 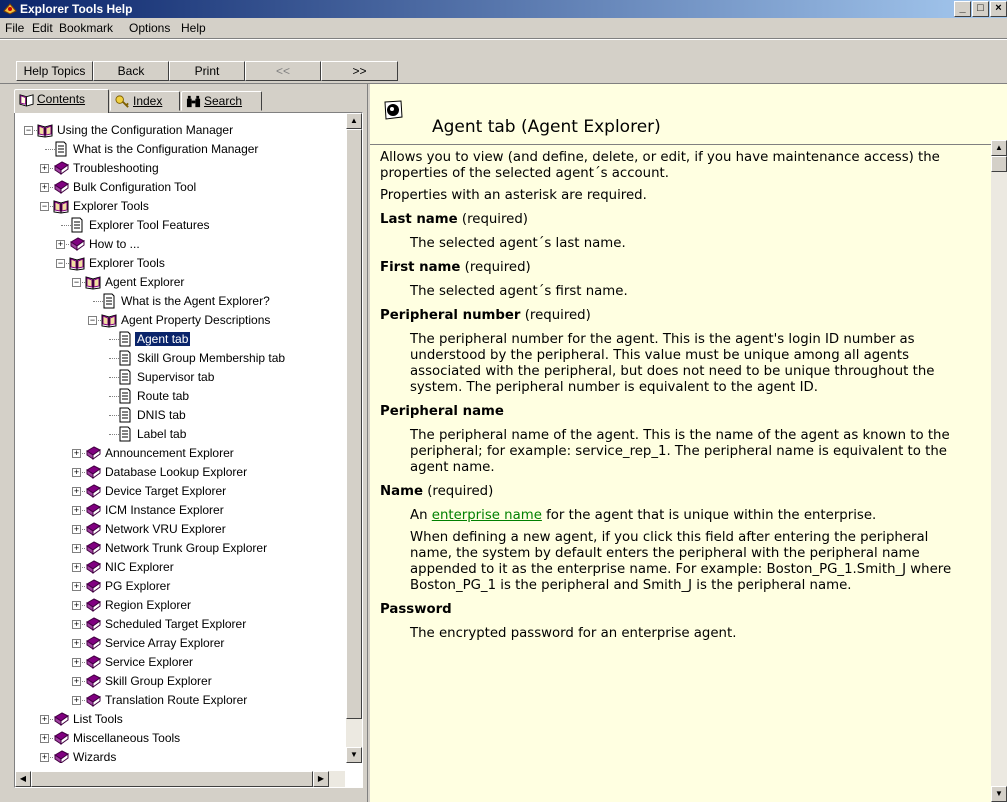 I want to click on tree-vertical-scrollbar: ▲ ▼, so click(x=354, y=438).